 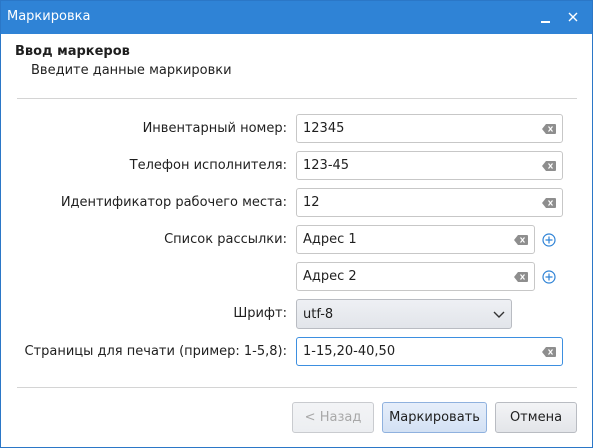 What do you see at coordinates (536, 417) in the screenshot?
I see `cancel-button: Отмена` at bounding box center [536, 417].